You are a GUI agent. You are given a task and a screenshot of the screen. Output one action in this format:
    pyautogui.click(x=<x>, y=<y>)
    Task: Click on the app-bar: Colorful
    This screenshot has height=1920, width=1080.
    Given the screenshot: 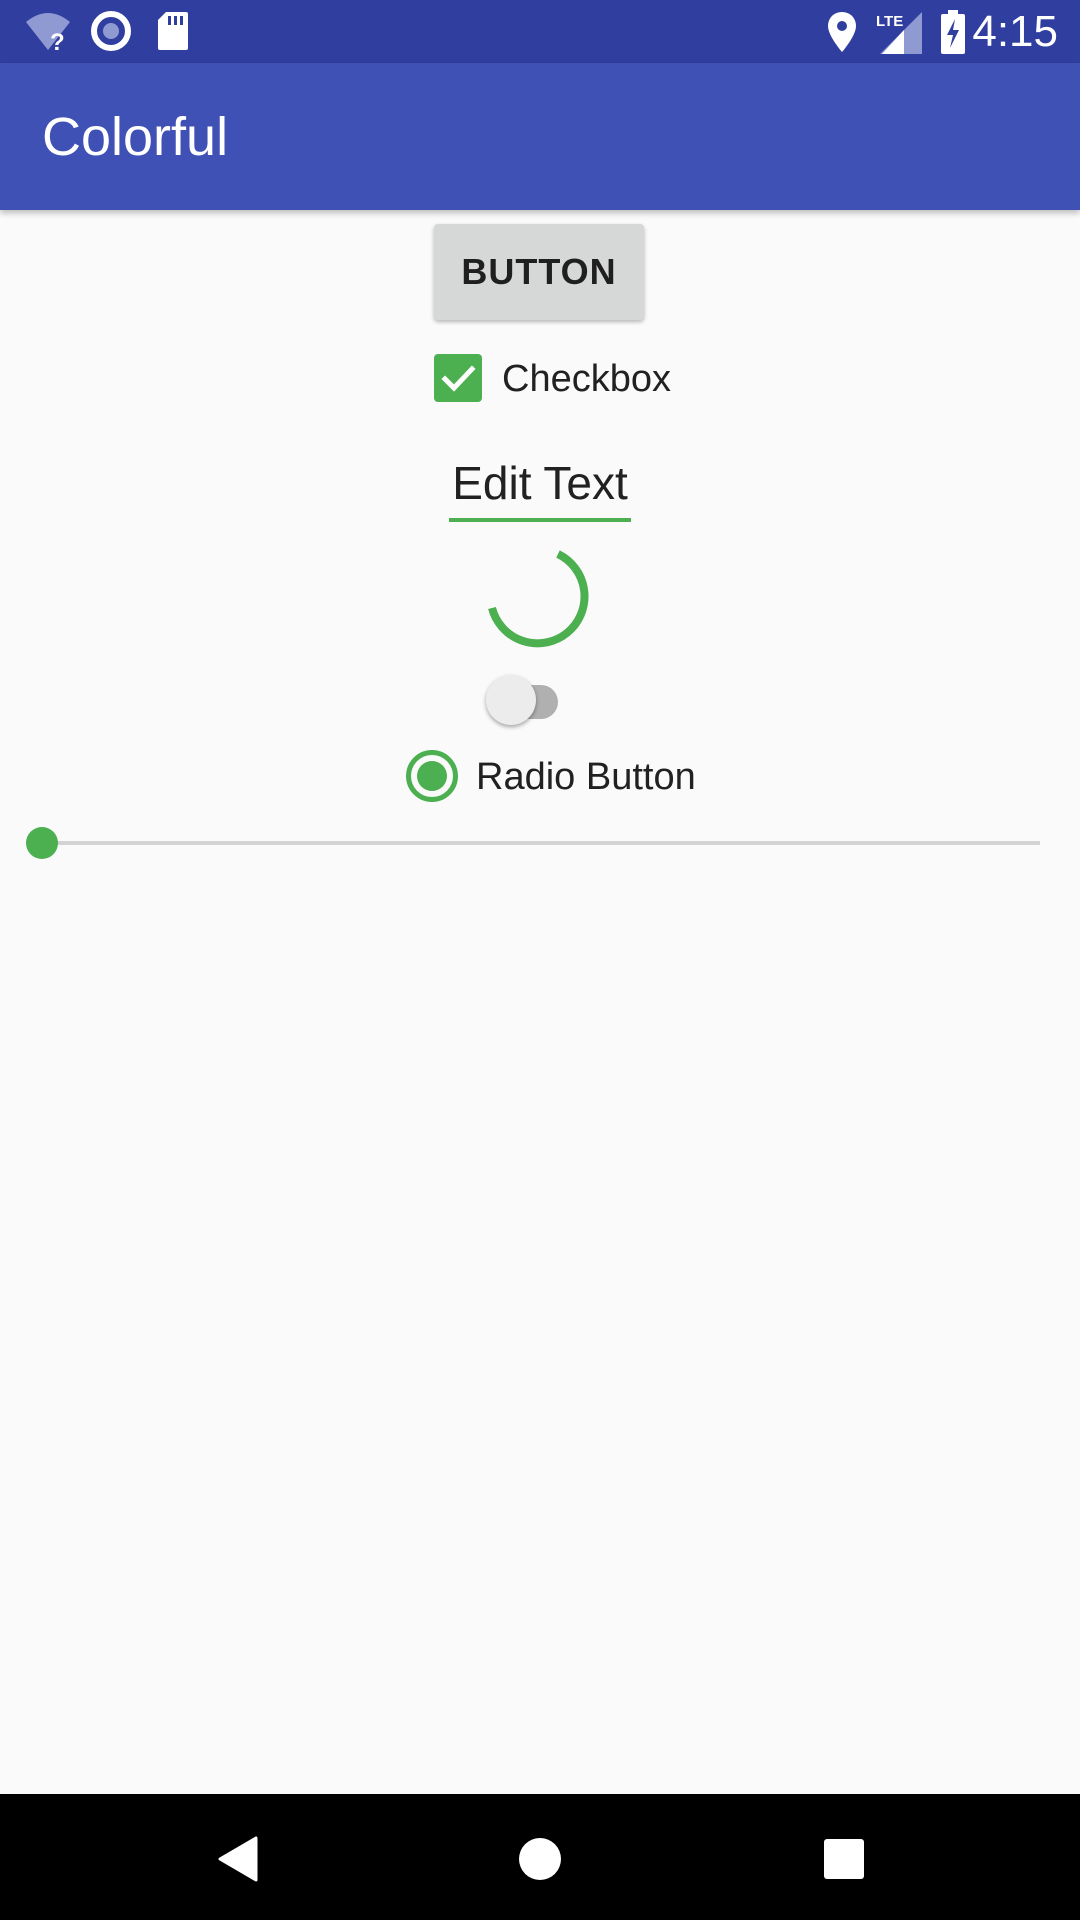 What is the action you would take?
    pyautogui.click(x=540, y=136)
    